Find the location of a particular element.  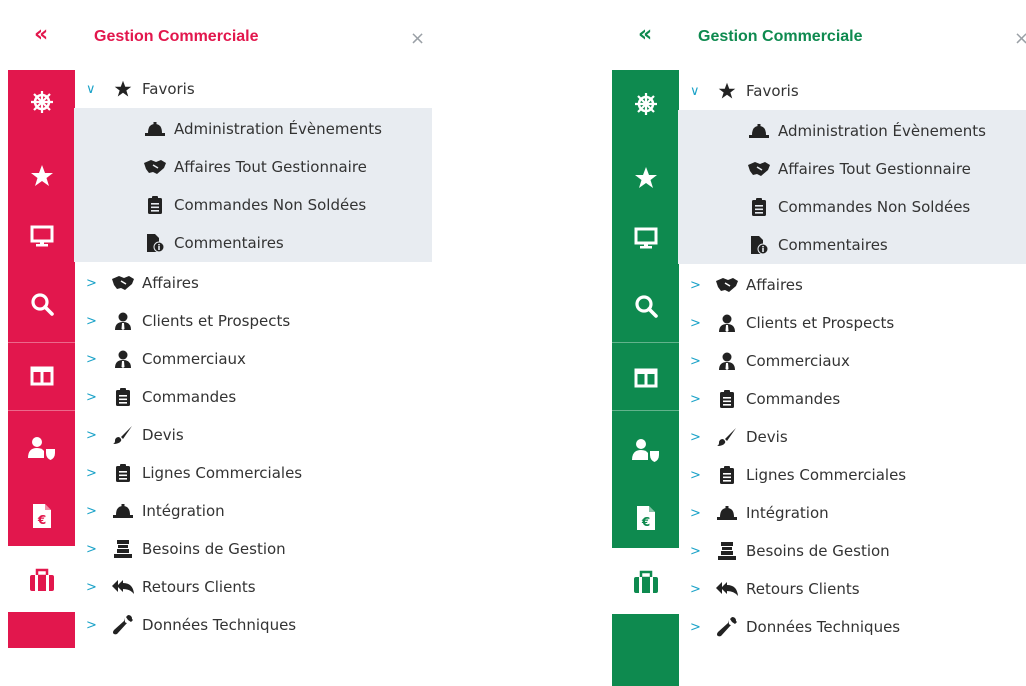

tree-node-label: Clients et Prospects is located at coordinates (216, 321).